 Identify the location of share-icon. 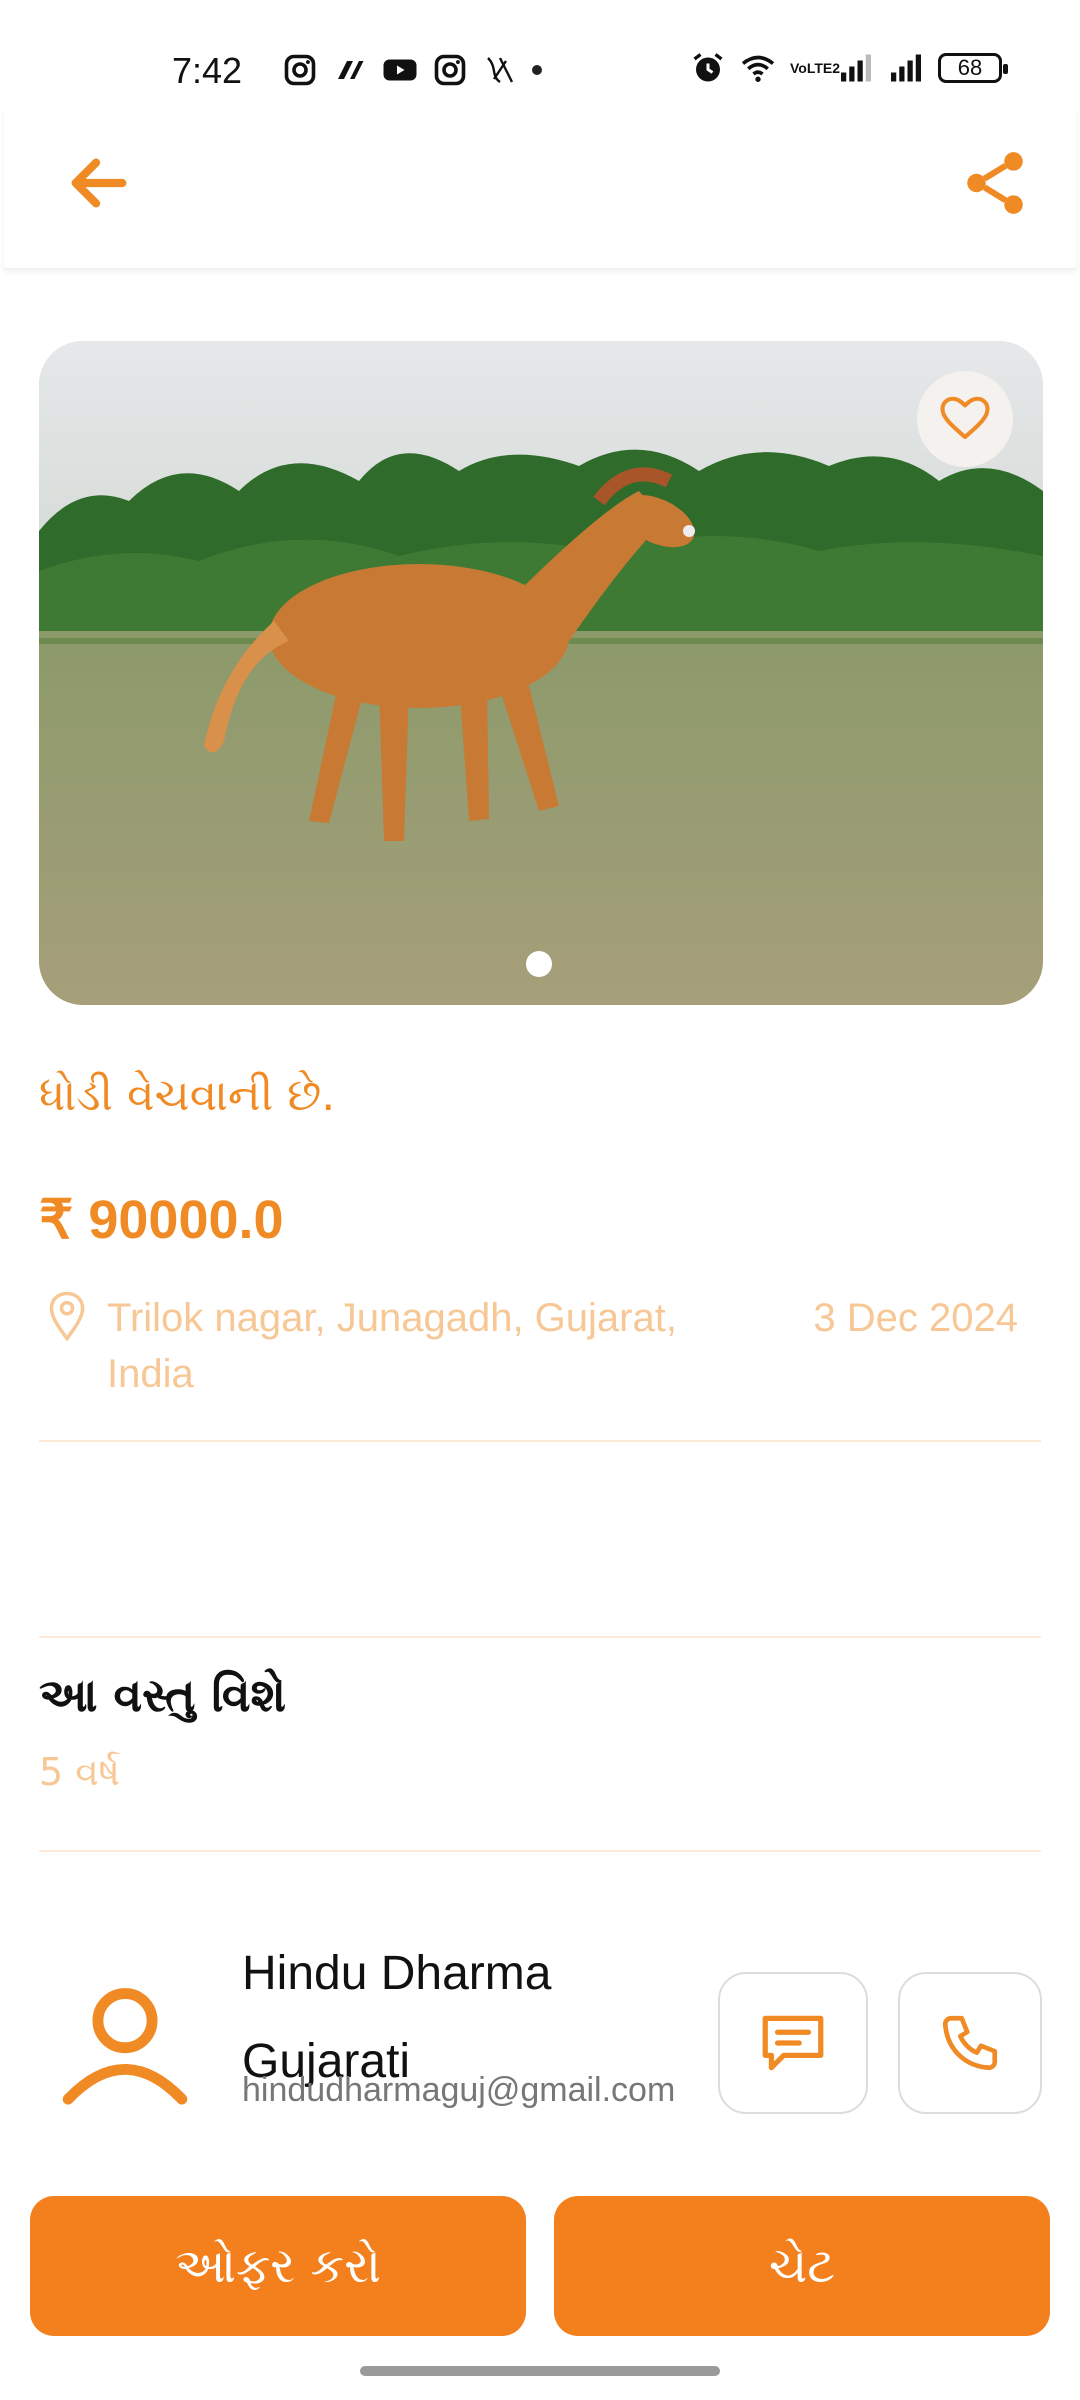
(995, 183).